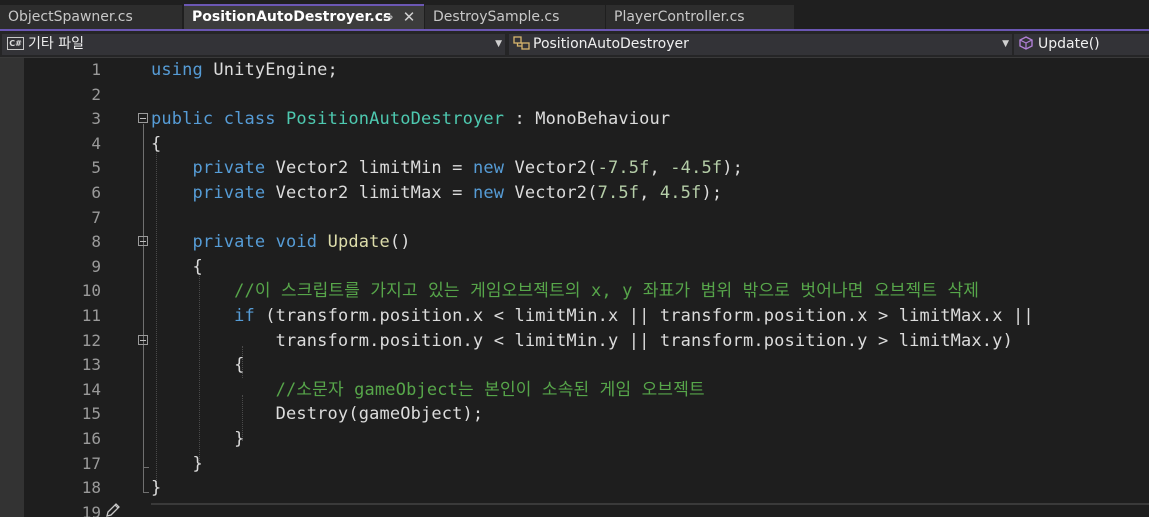 This screenshot has height=517, width=1149. Describe the element at coordinates (296, 242) in the screenshot. I see `keyword: void` at that location.